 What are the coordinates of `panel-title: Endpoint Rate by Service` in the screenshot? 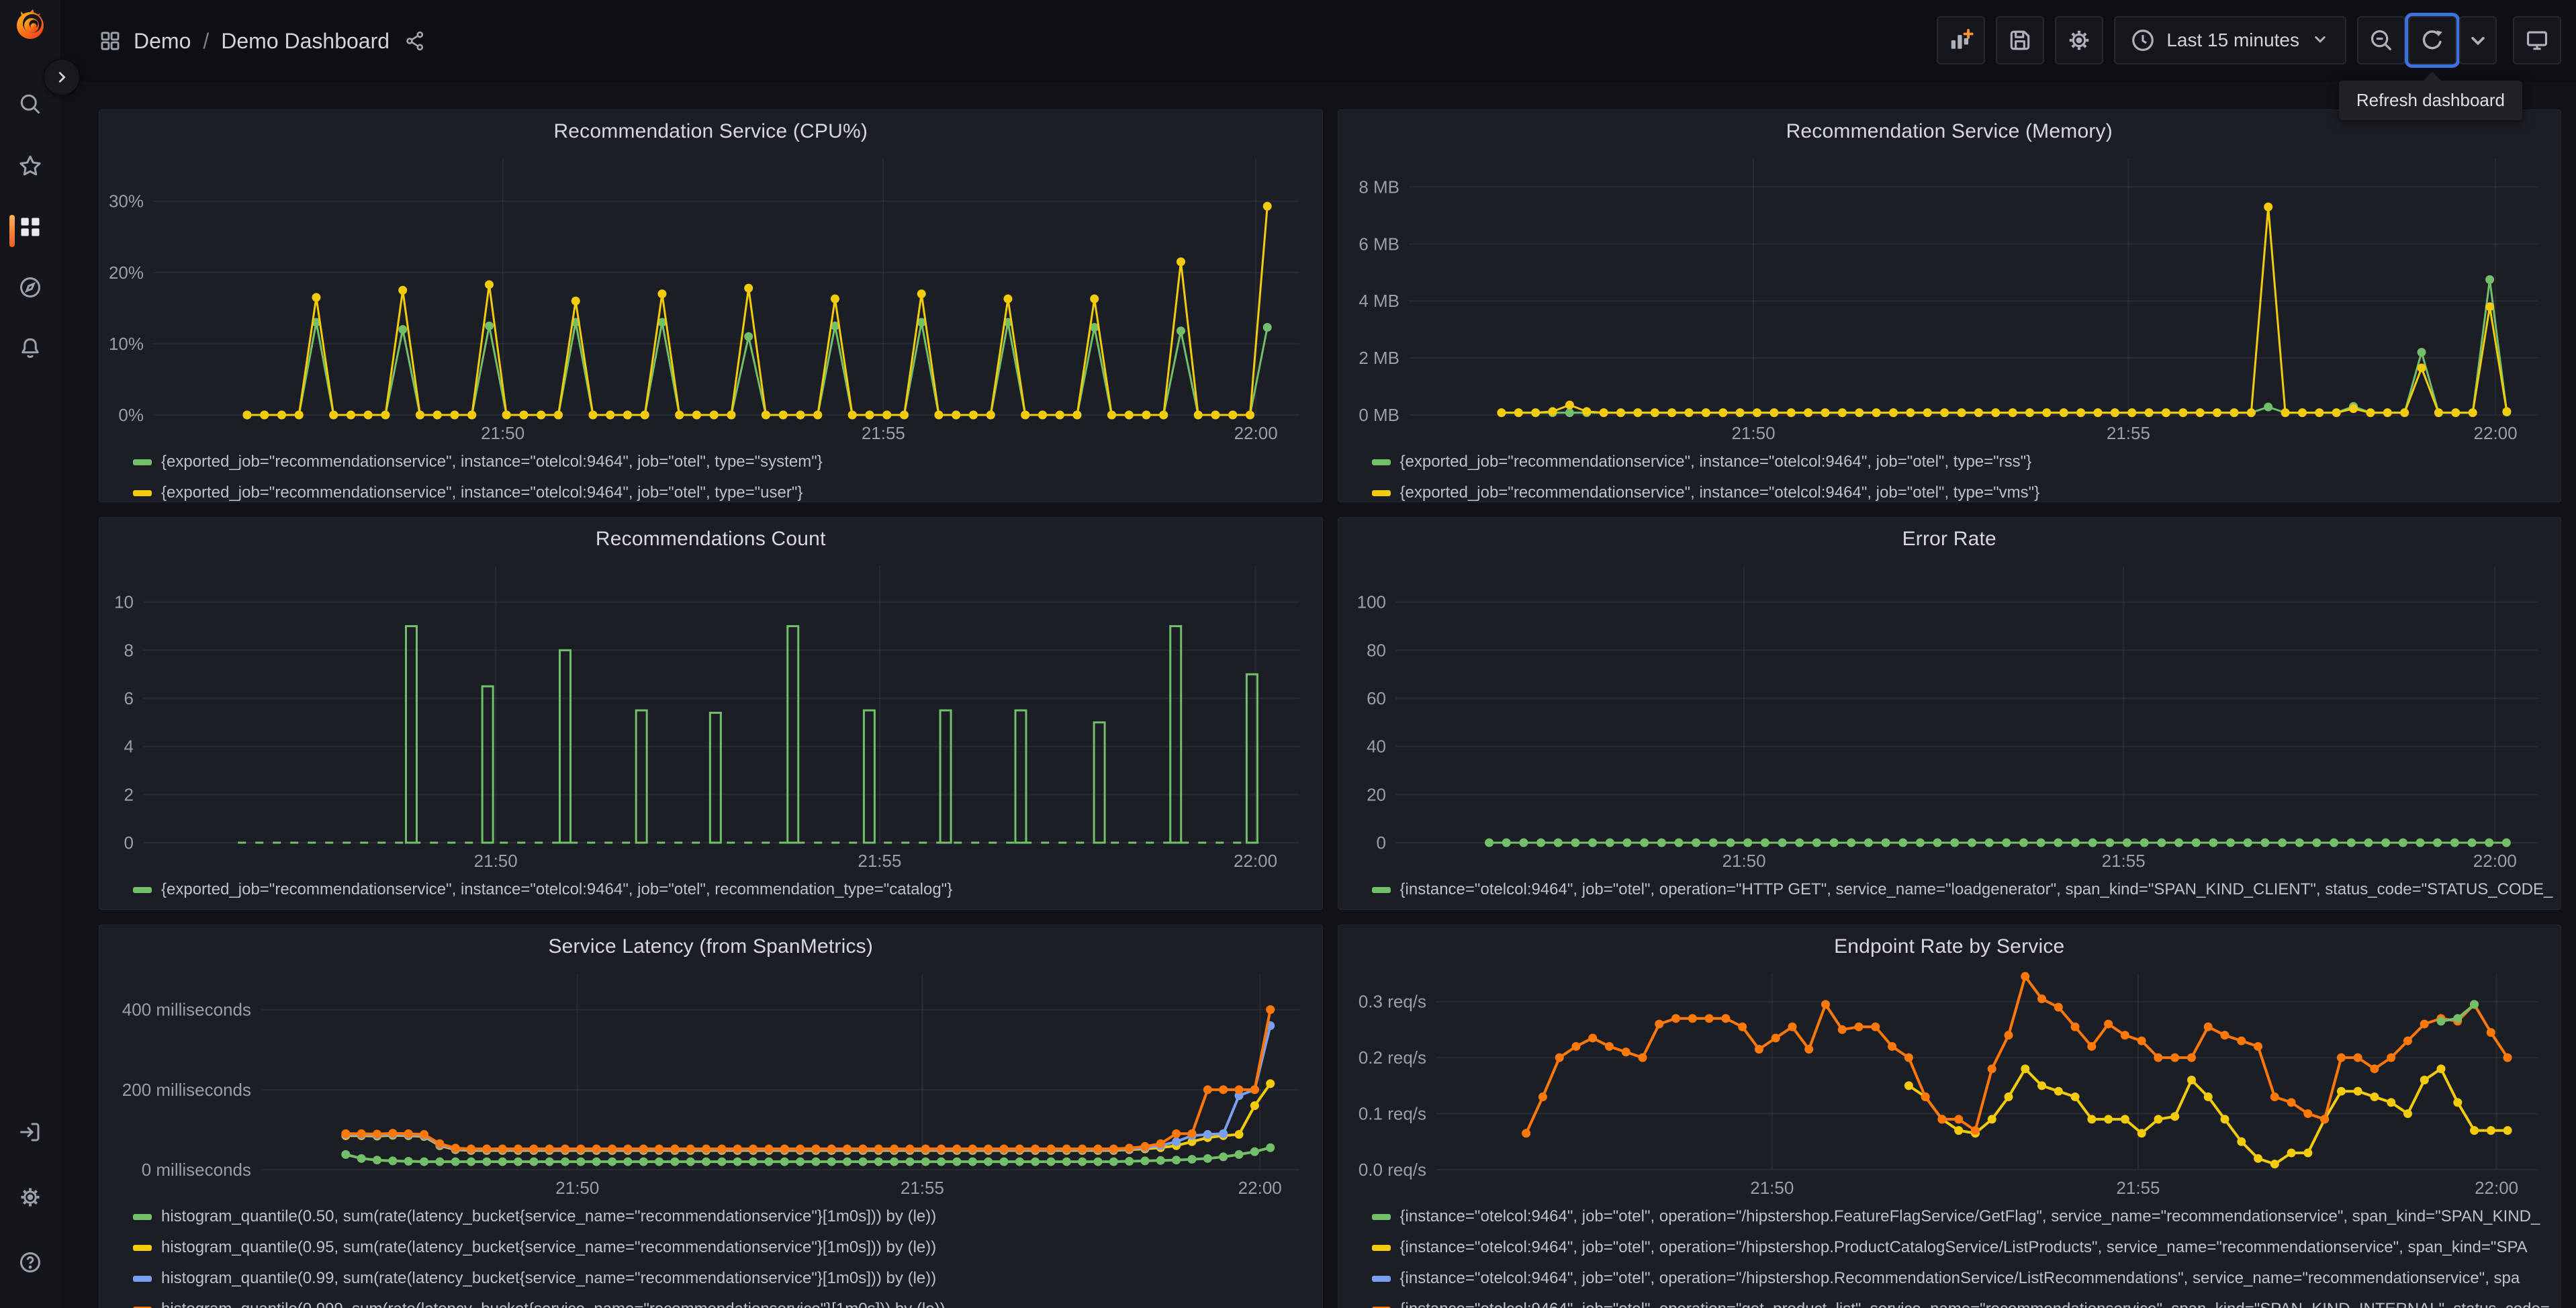 It's located at (1950, 947).